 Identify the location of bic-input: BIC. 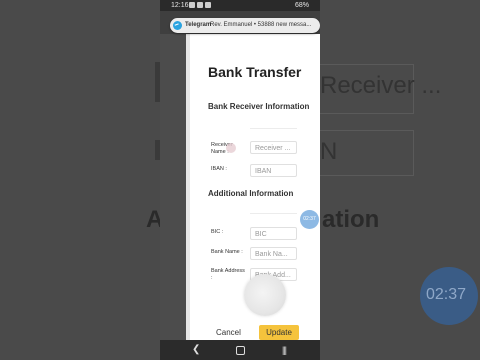
(273, 233).